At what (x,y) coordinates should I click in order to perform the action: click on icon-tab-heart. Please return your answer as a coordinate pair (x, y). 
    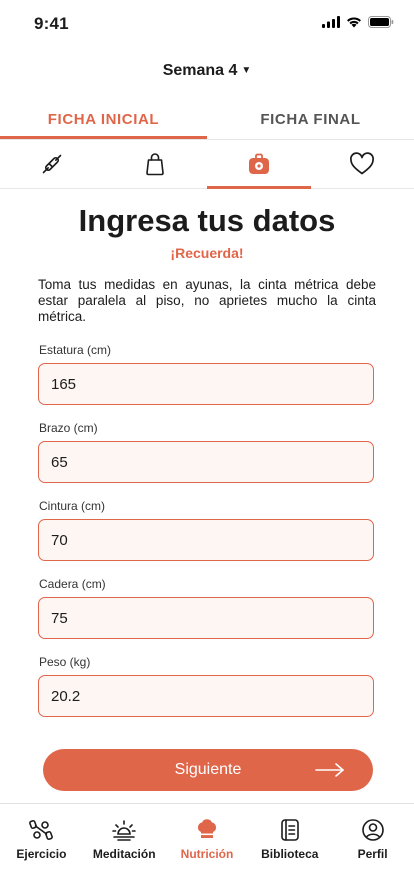
    Looking at the image, I should click on (362, 164).